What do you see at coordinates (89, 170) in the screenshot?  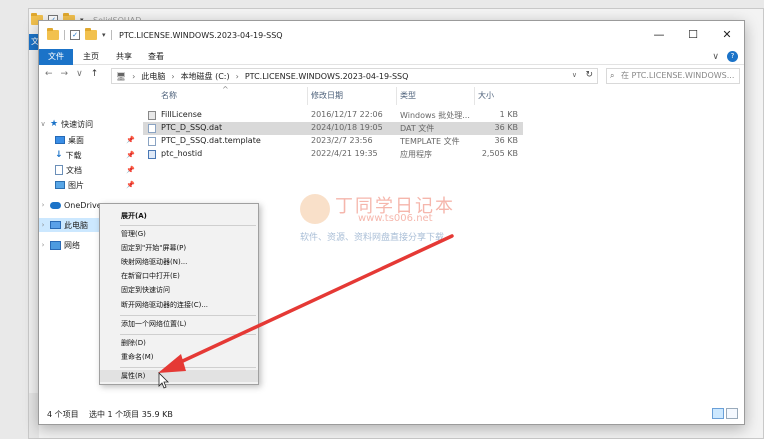 I see `nav-item-documents: 文档 📌` at bounding box center [89, 170].